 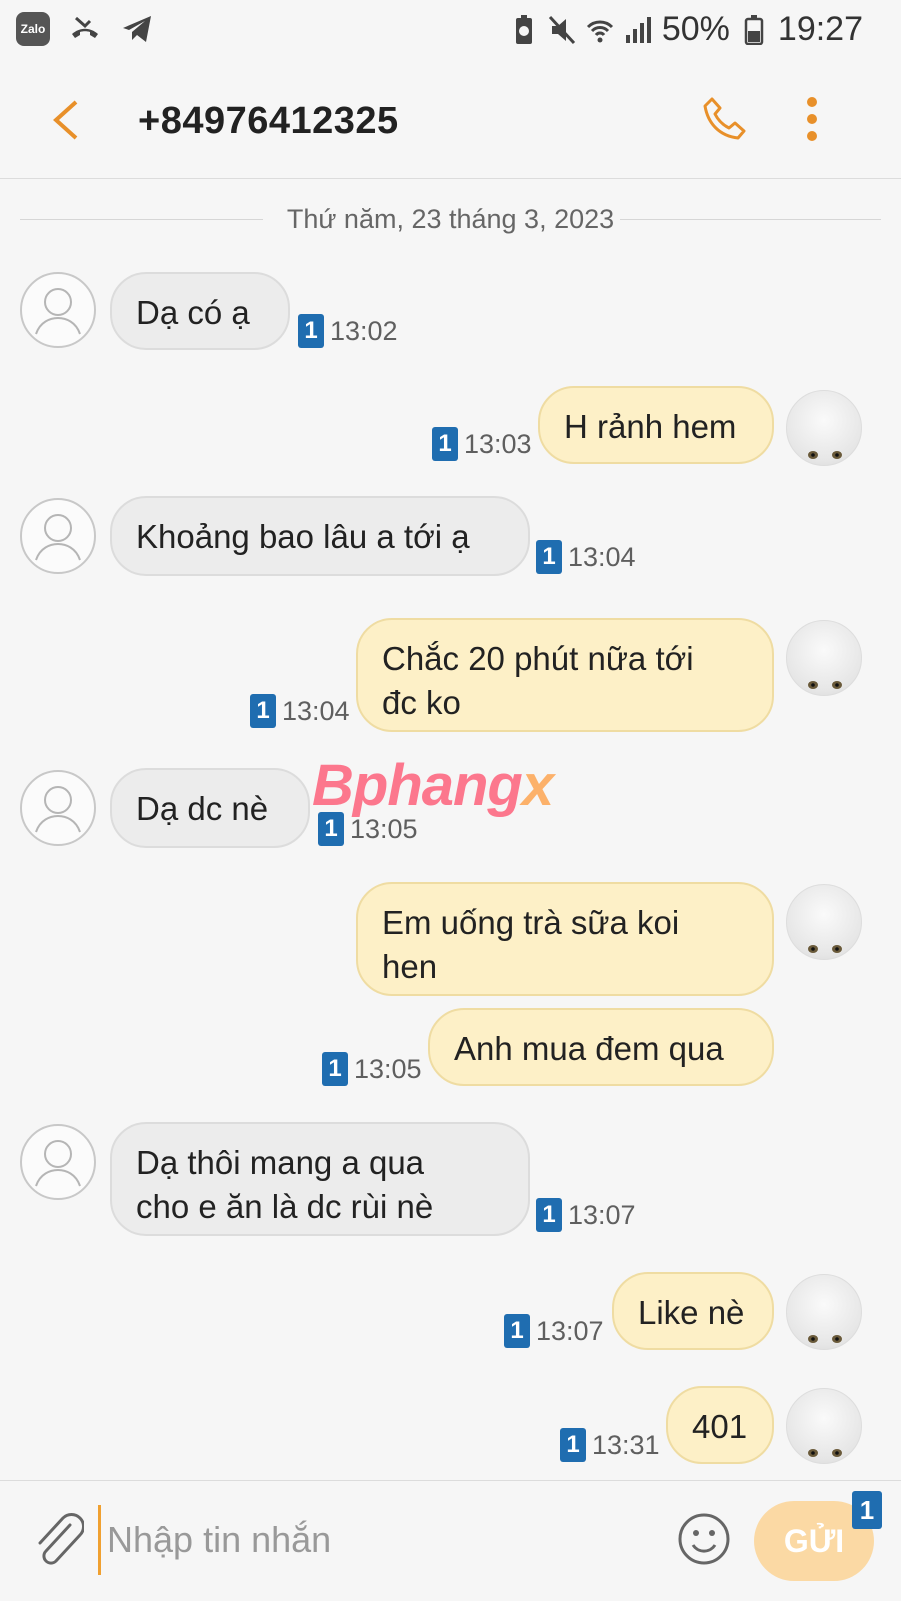 What do you see at coordinates (368, 1540) in the screenshot?
I see `message-input` at bounding box center [368, 1540].